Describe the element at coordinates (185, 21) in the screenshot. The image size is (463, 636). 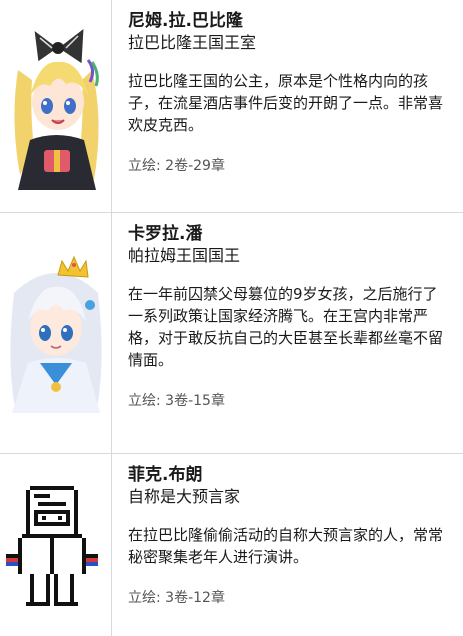
I see `character-name: 尼姆.拉.巴比隆` at that location.